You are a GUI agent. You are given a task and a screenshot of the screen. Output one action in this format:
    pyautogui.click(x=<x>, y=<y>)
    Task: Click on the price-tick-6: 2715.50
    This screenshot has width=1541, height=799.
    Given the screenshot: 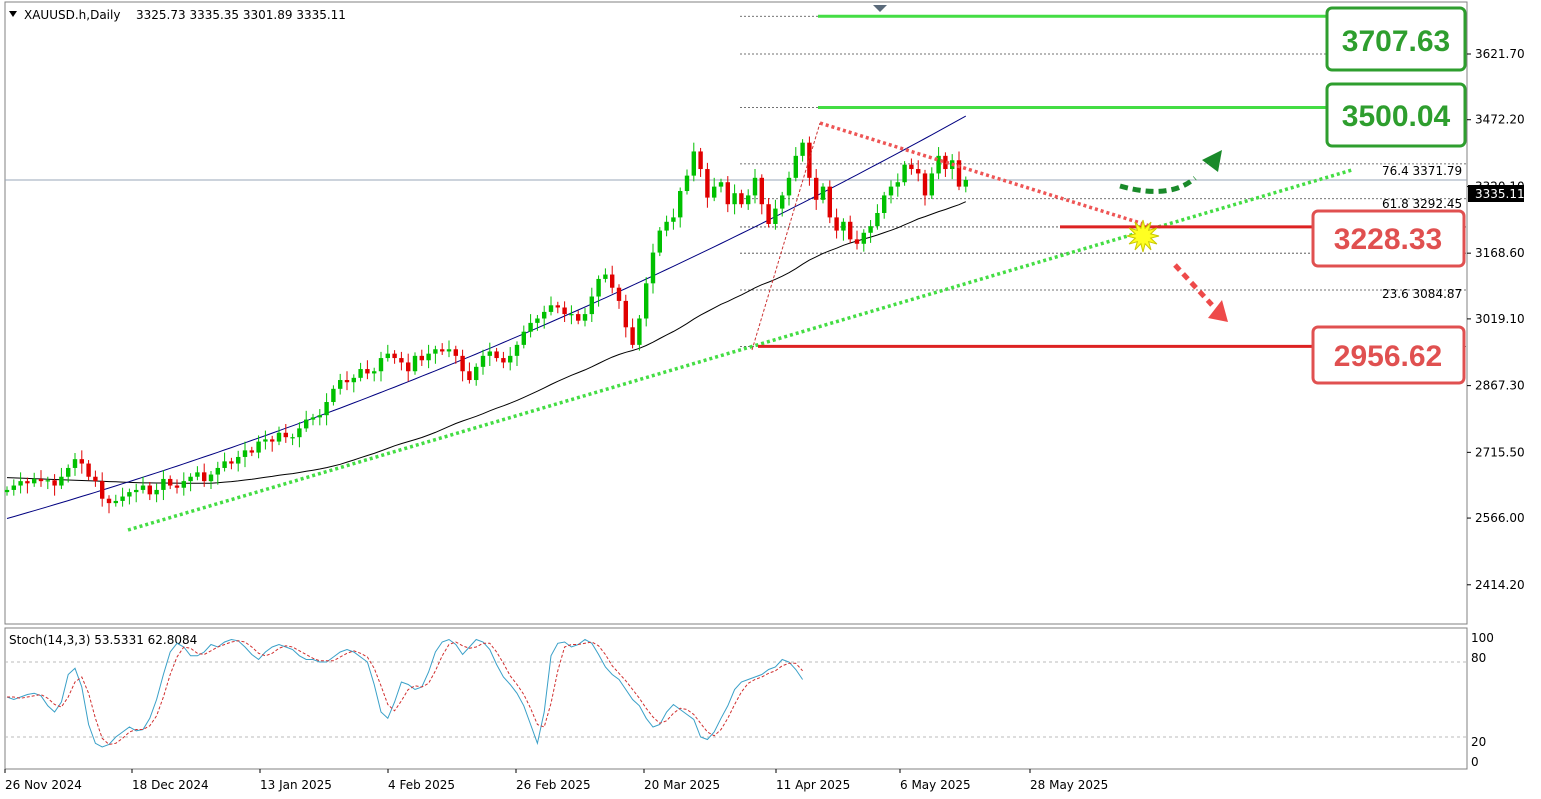 What is the action you would take?
    pyautogui.click(x=1500, y=452)
    